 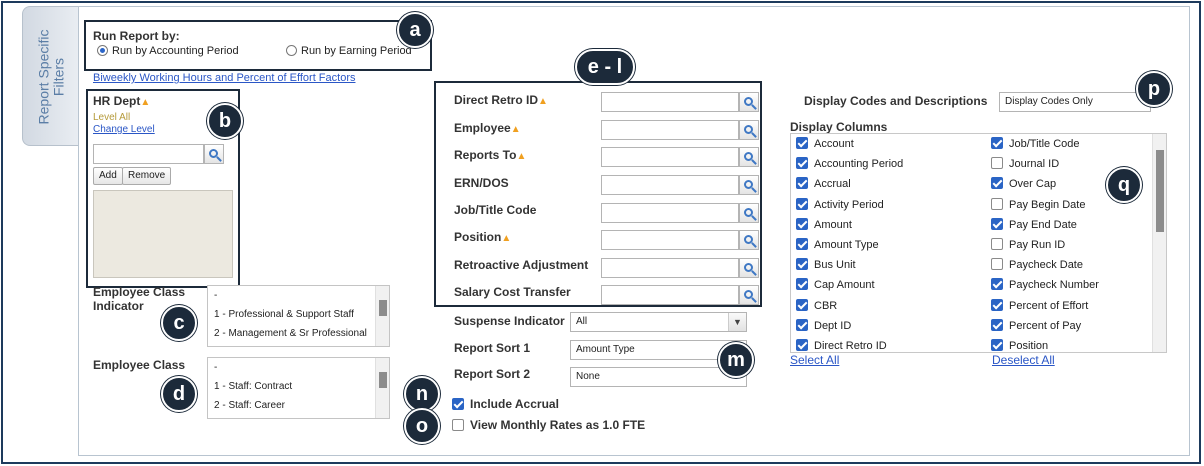 What do you see at coordinates (814, 360) in the screenshot?
I see `select-all-link: Select All` at bounding box center [814, 360].